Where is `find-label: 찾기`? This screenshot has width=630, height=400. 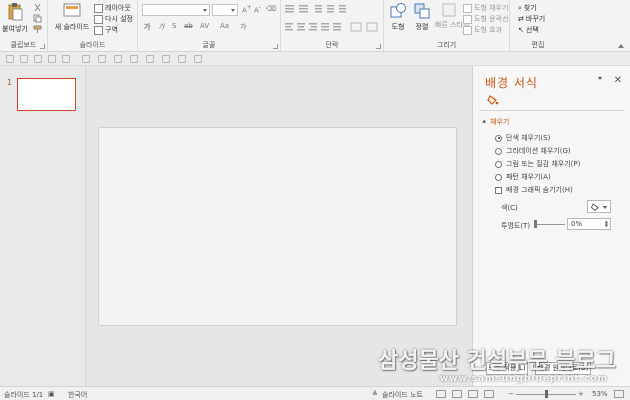 find-label: 찾기 is located at coordinates (530, 8).